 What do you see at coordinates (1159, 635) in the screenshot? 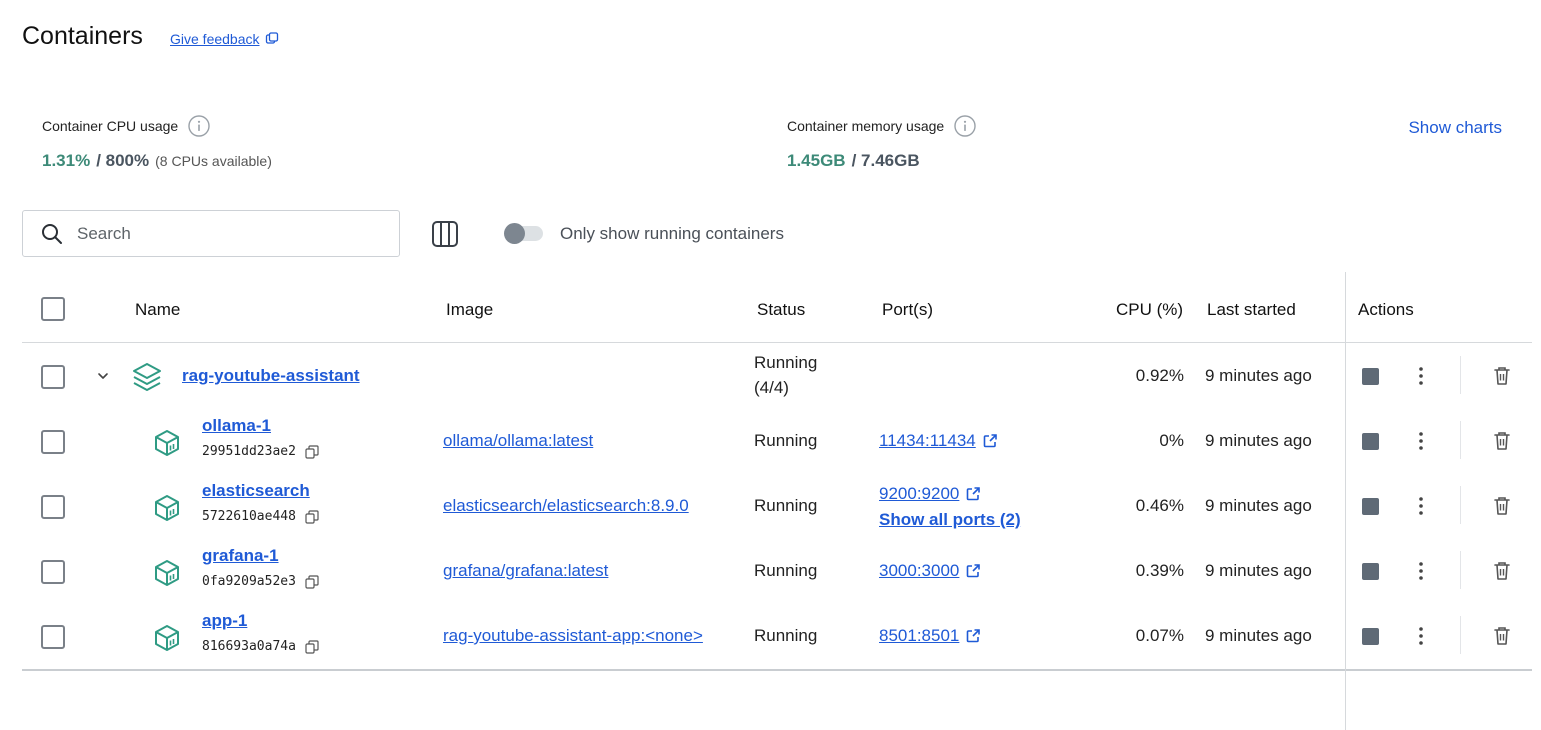
I see `container-cpu: 0.07%` at bounding box center [1159, 635].